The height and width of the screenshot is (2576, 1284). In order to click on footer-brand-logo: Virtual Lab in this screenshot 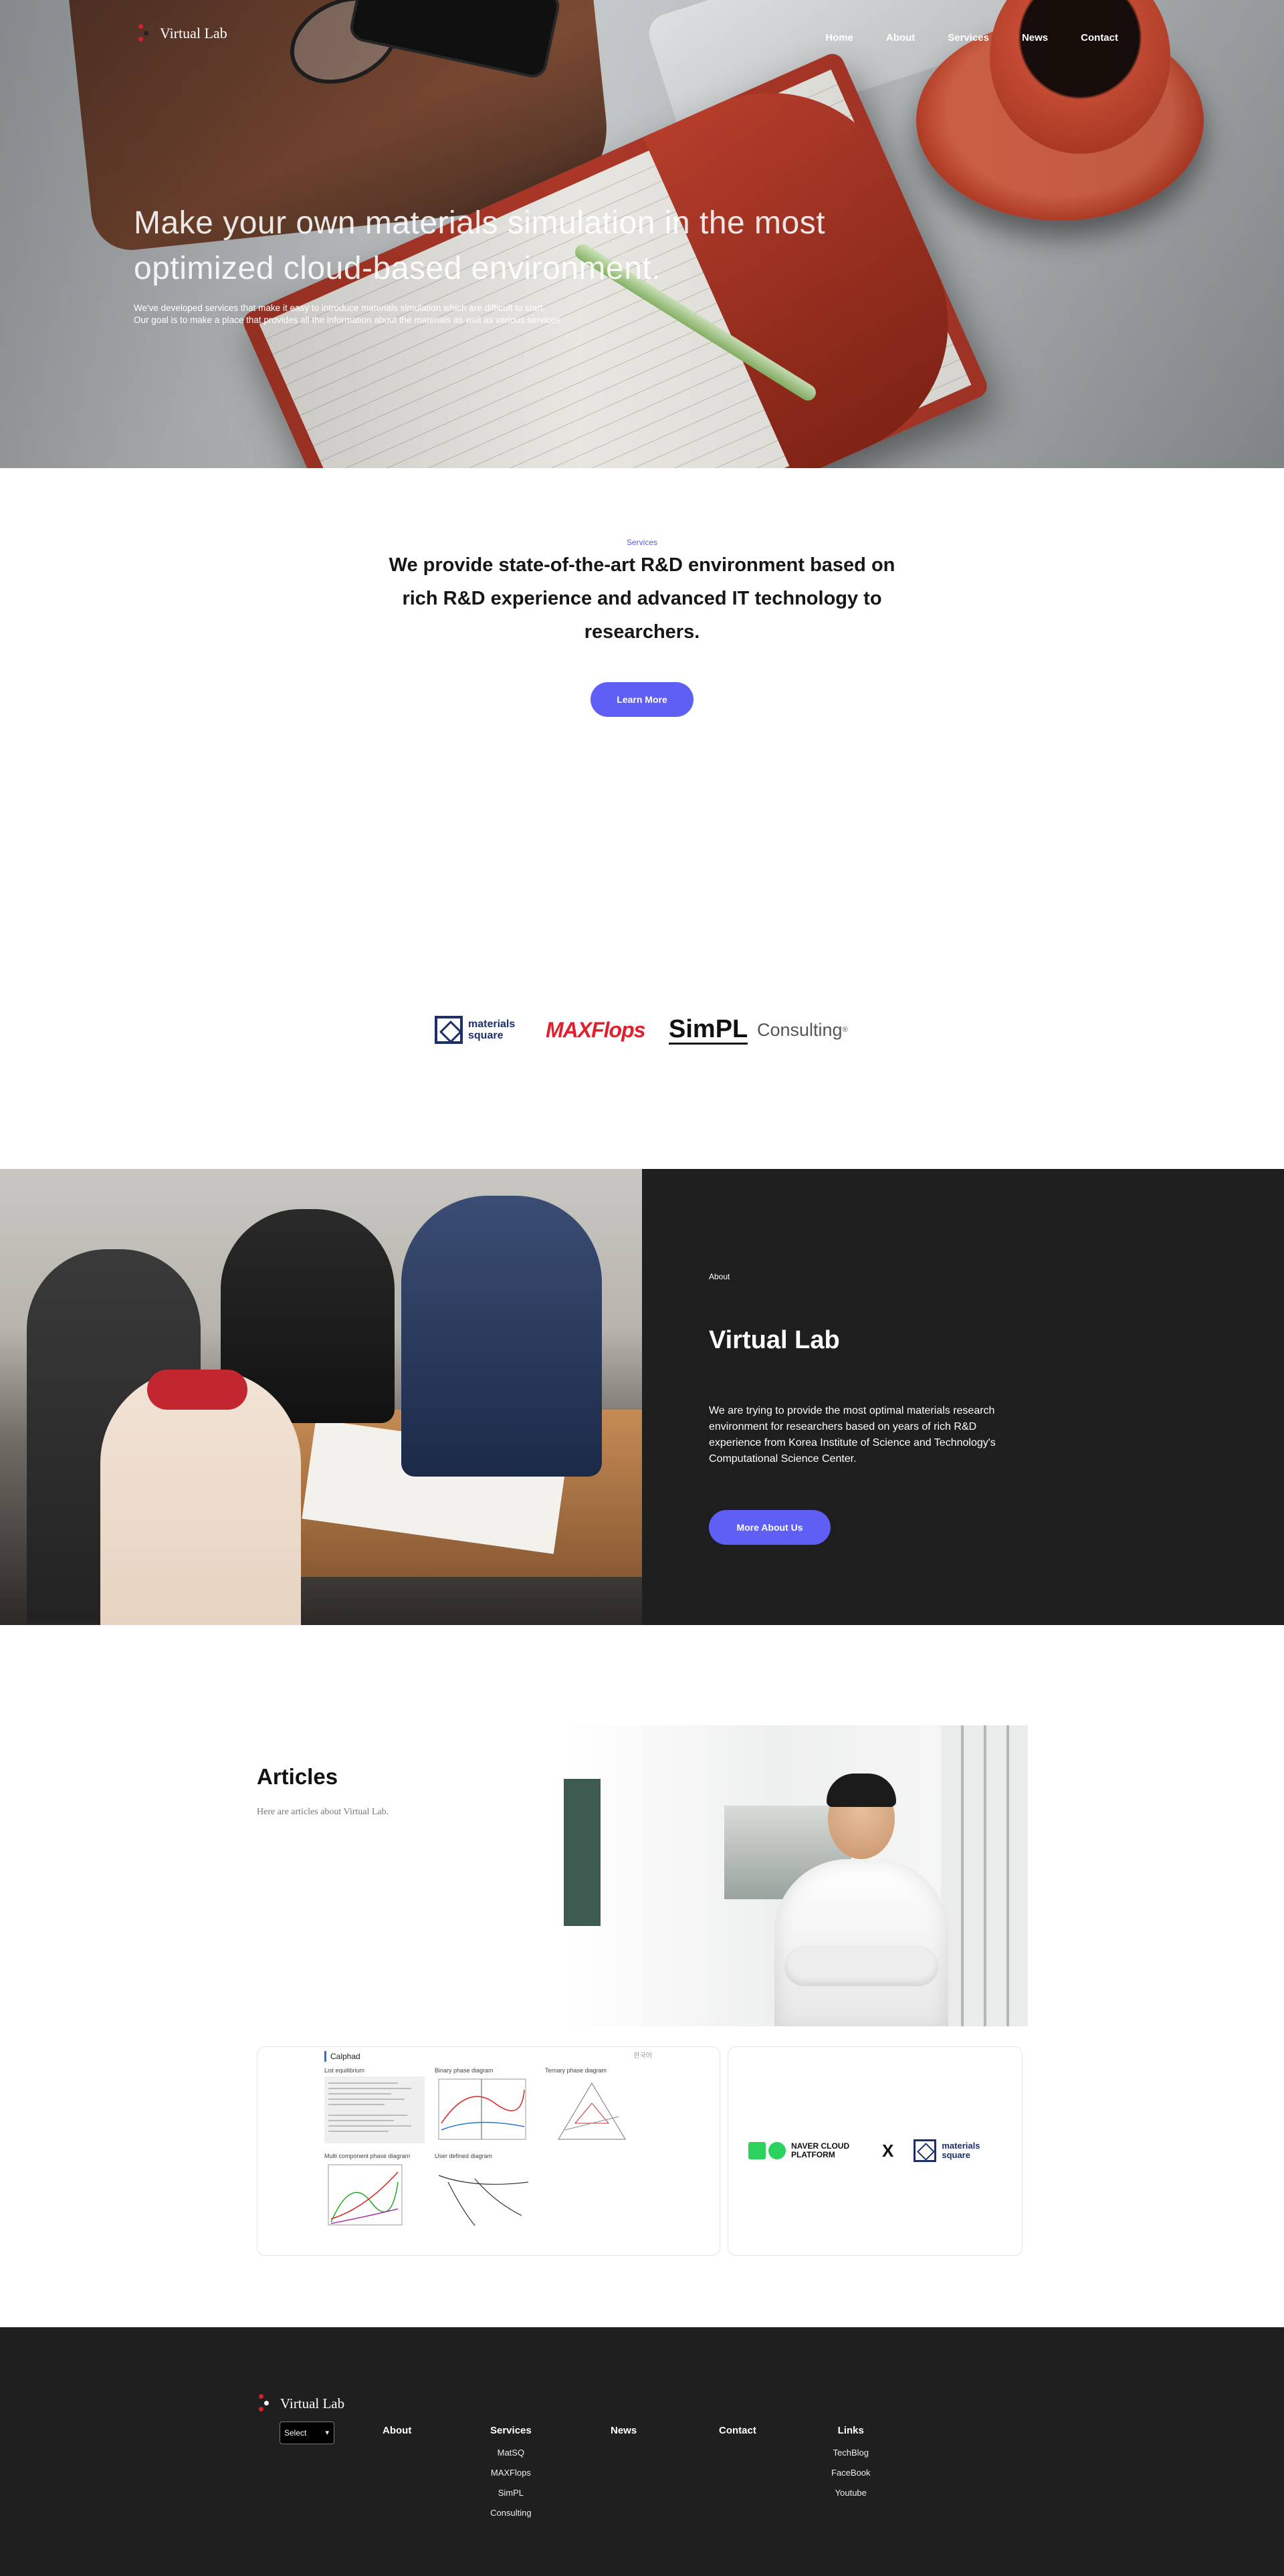, I will do `click(300, 2403)`.